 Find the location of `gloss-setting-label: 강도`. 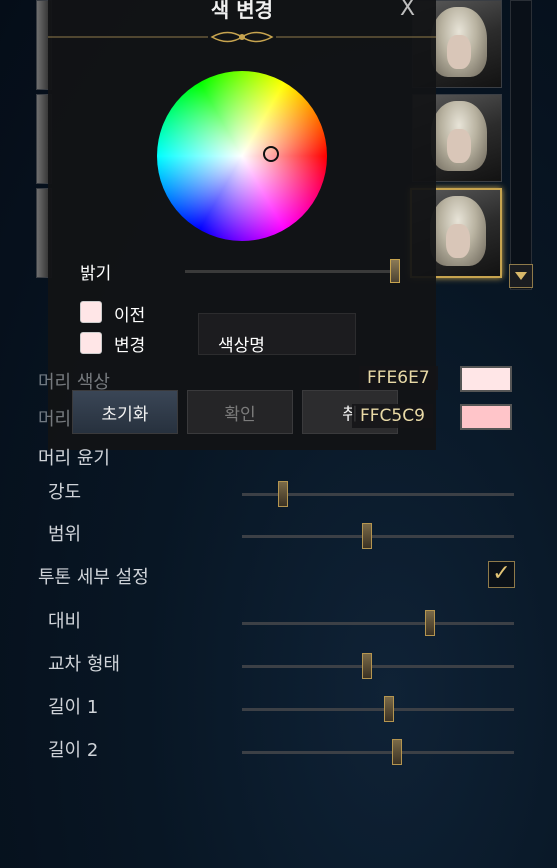

gloss-setting-label: 강도 is located at coordinates (65, 492).